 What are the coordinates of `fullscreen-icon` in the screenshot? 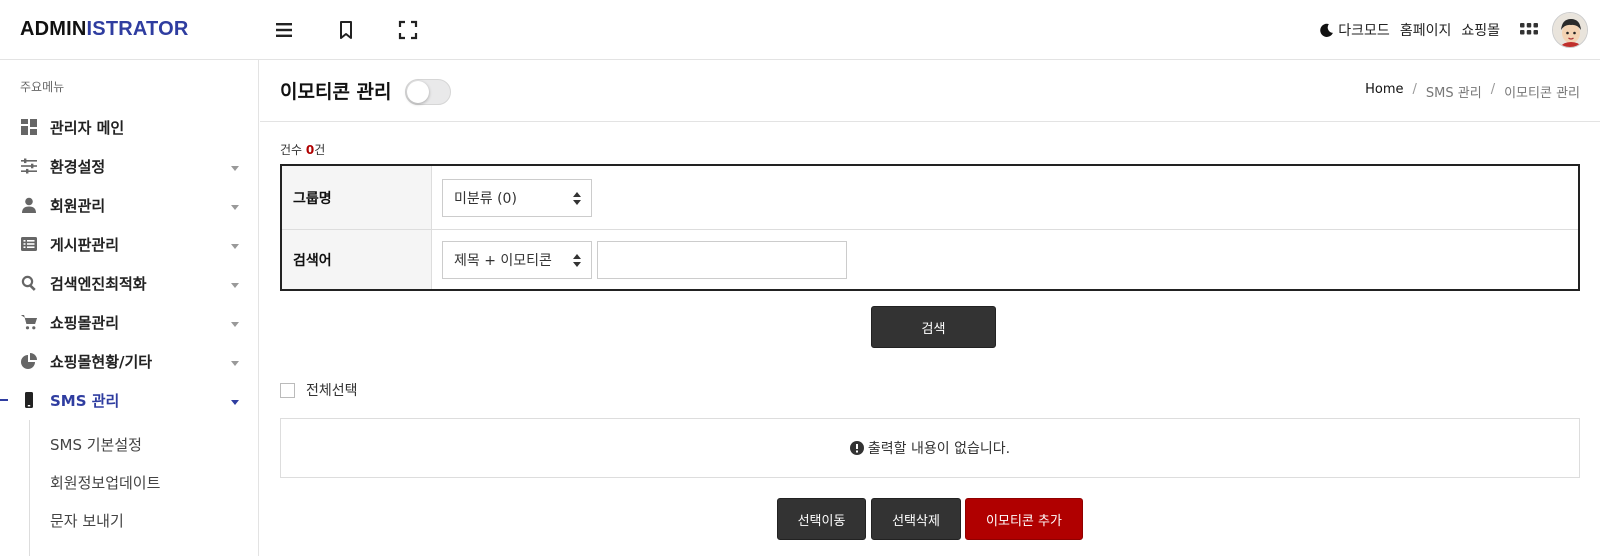 It's located at (408, 30).